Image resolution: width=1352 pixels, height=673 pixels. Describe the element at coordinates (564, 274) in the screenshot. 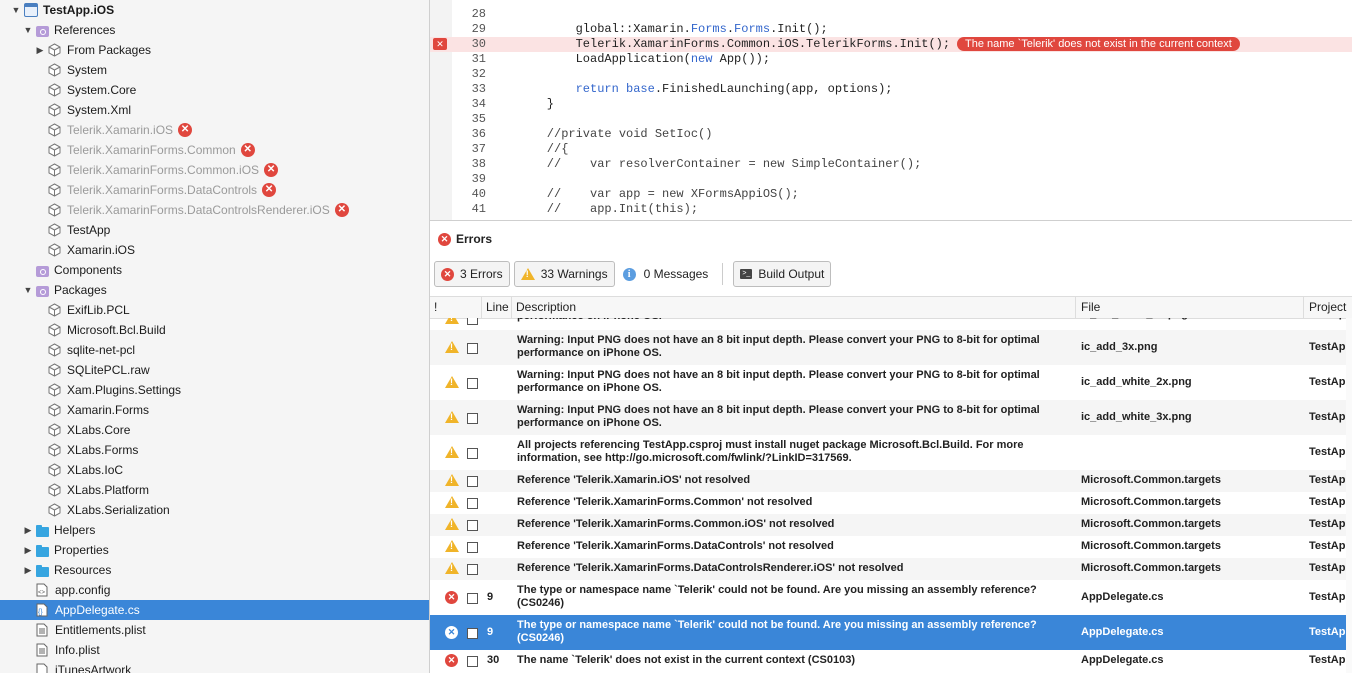

I see `warnings-filter-button: 33 Warnings` at that location.